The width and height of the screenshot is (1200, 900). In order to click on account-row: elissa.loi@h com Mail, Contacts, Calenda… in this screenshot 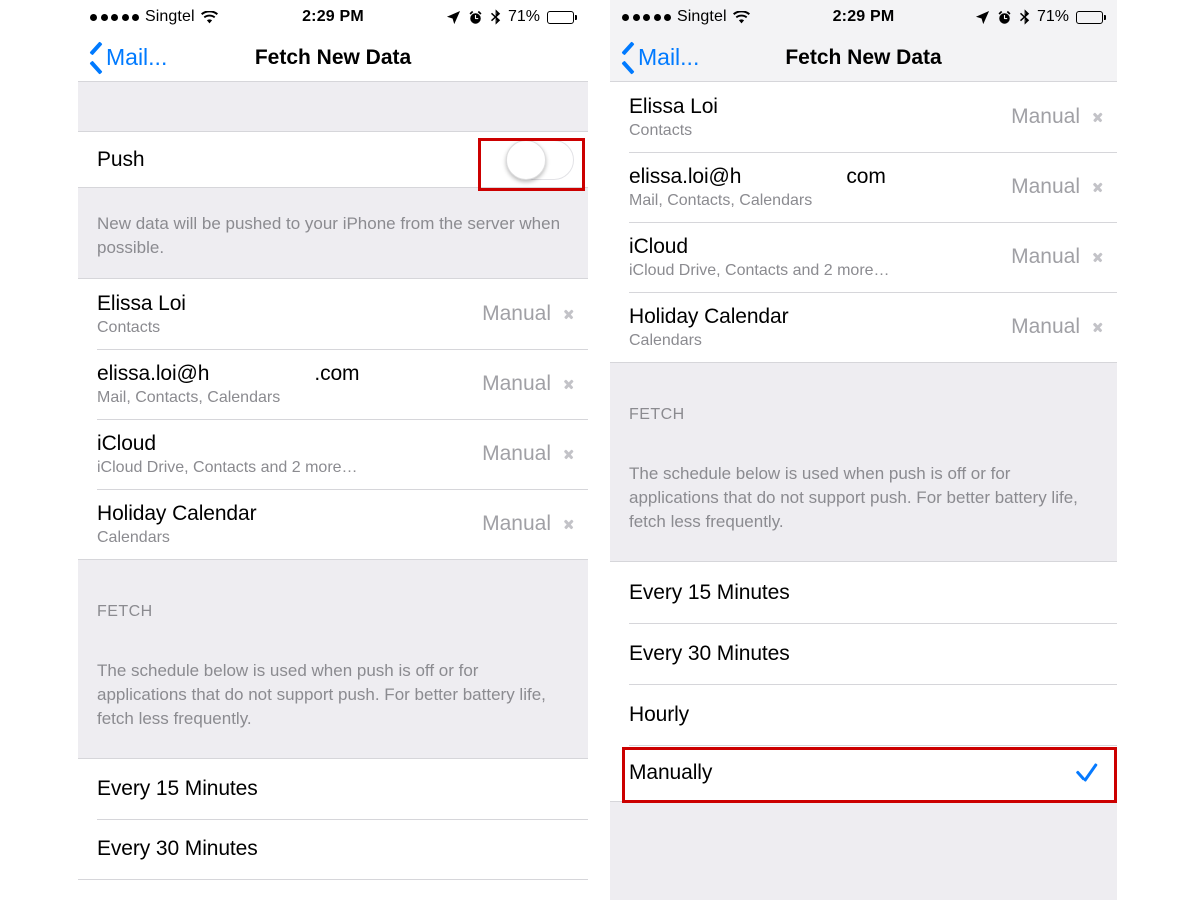, I will do `click(863, 187)`.